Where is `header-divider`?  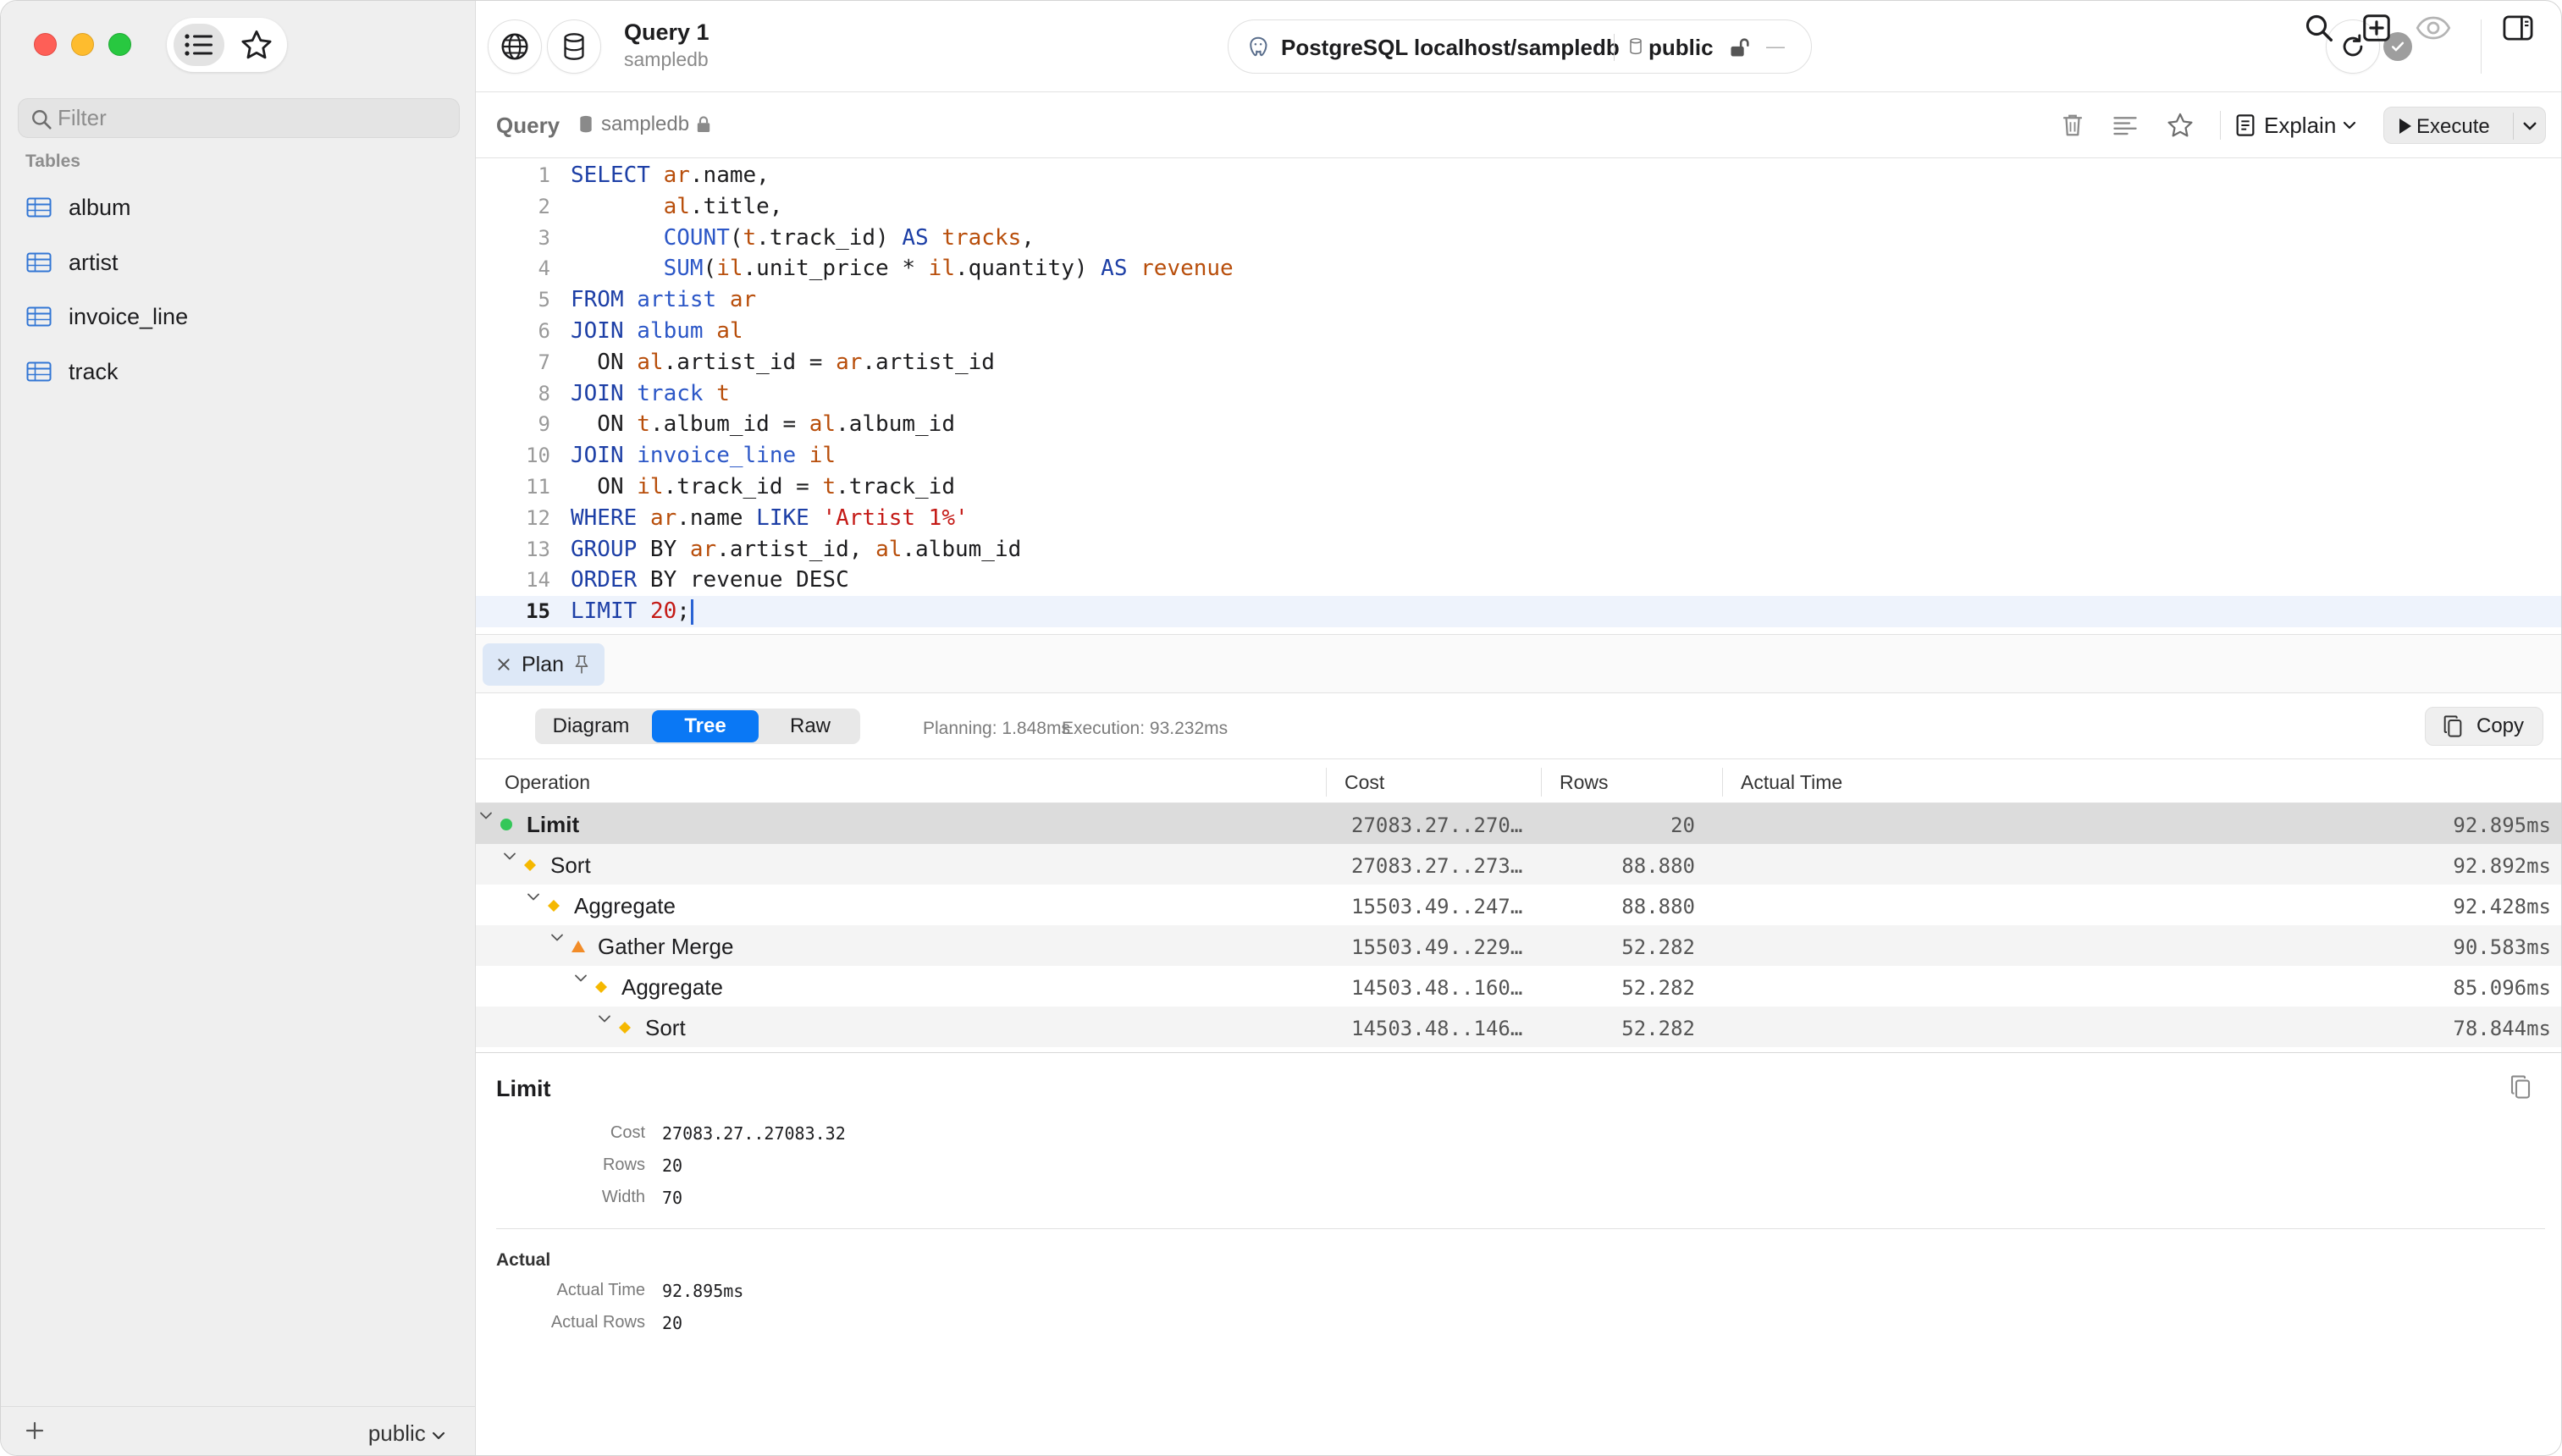 header-divider is located at coordinates (2220, 125).